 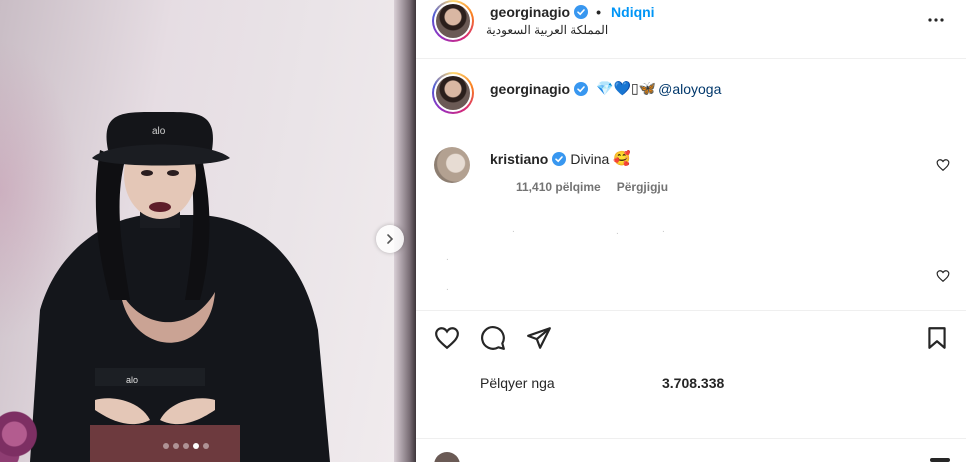 I want to click on carousel-dot-active, so click(x=196, y=446).